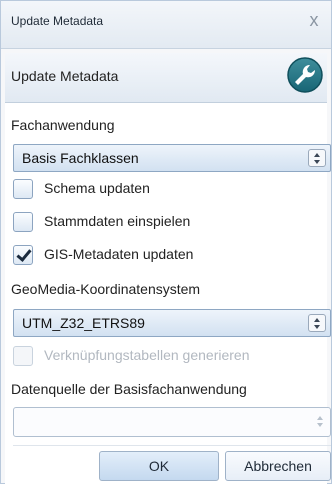 This screenshot has width=332, height=485. I want to click on close-icon: x, so click(314, 20).